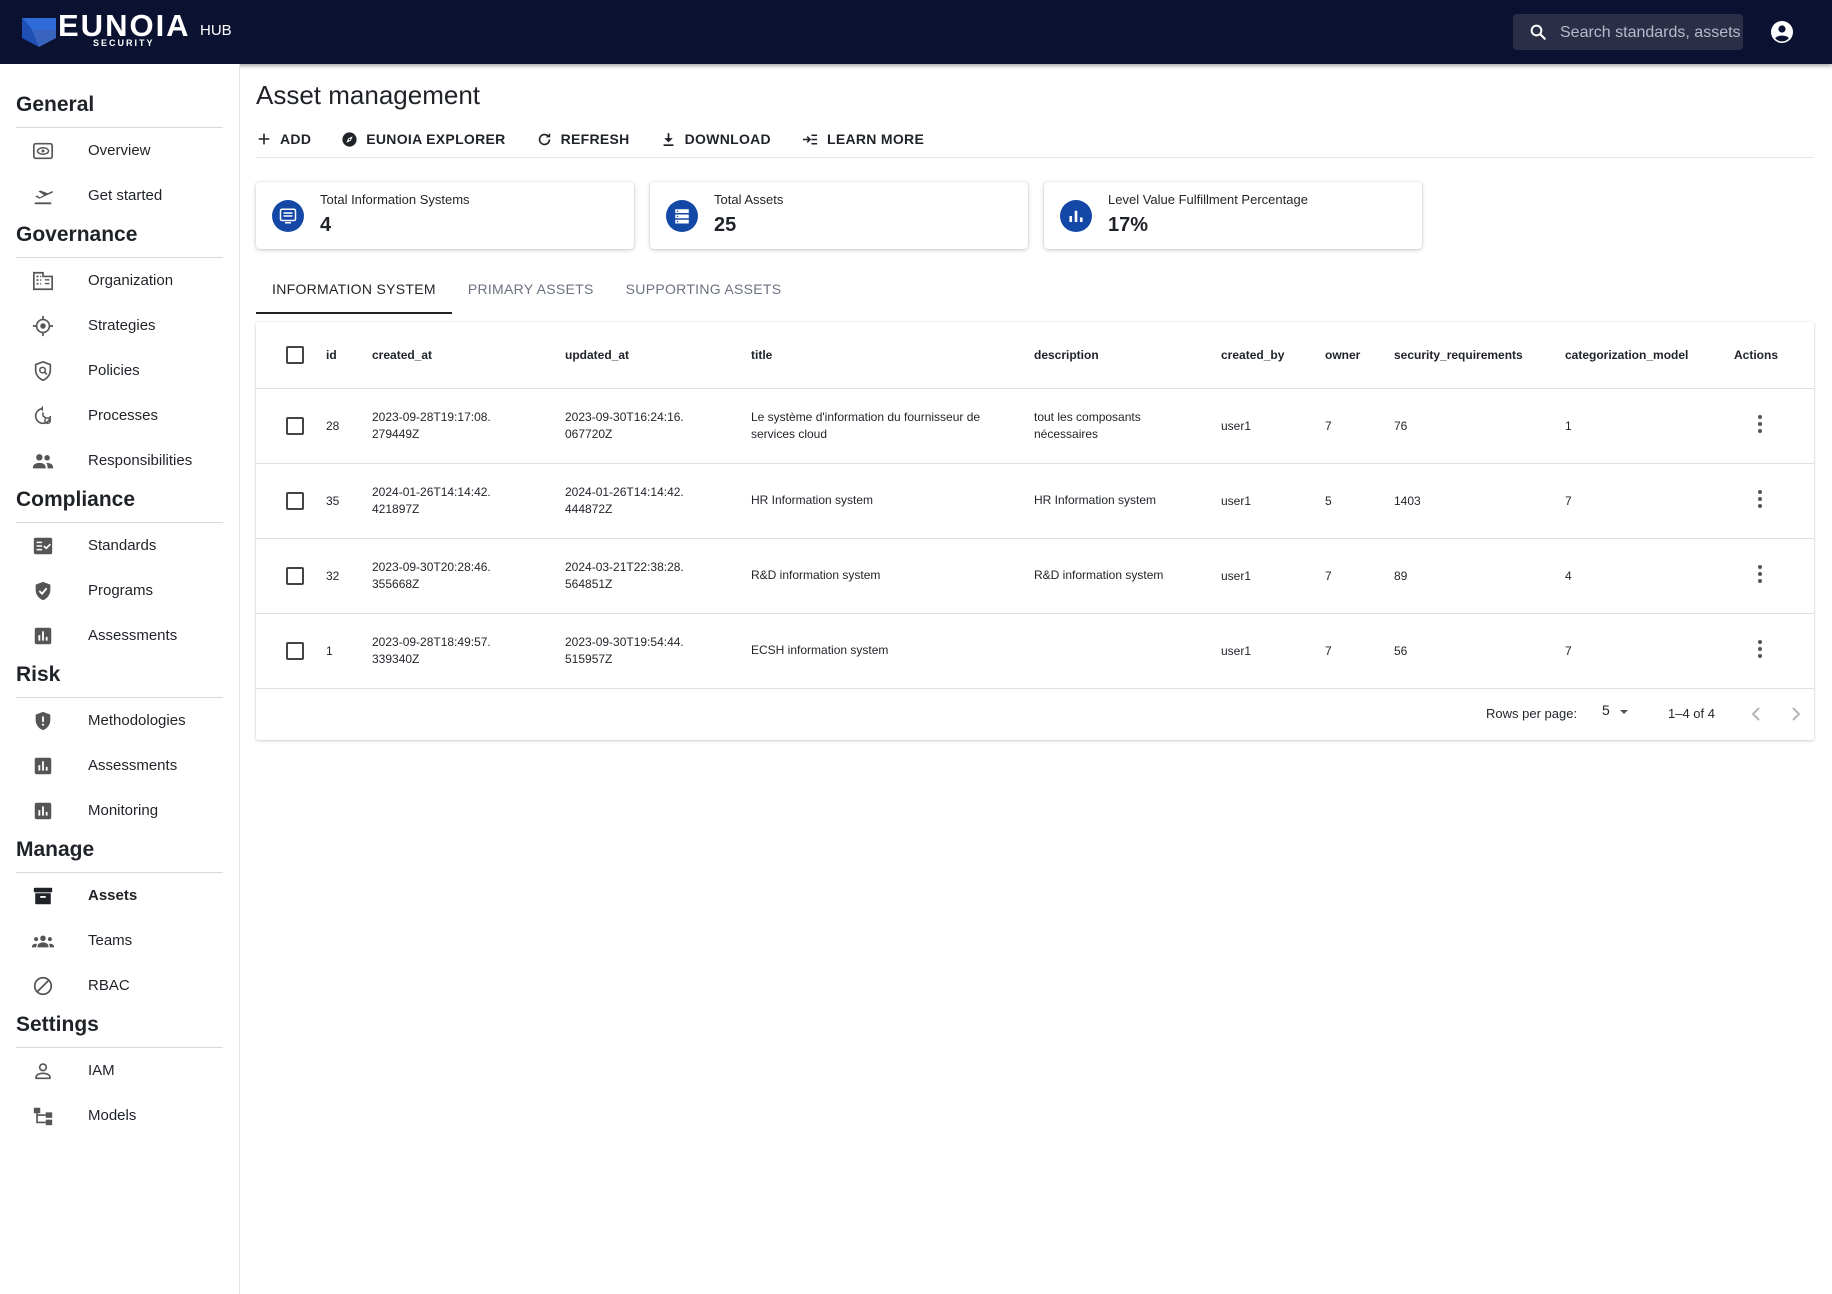  Describe the element at coordinates (682, 216) in the screenshot. I see `storage-icon` at that location.